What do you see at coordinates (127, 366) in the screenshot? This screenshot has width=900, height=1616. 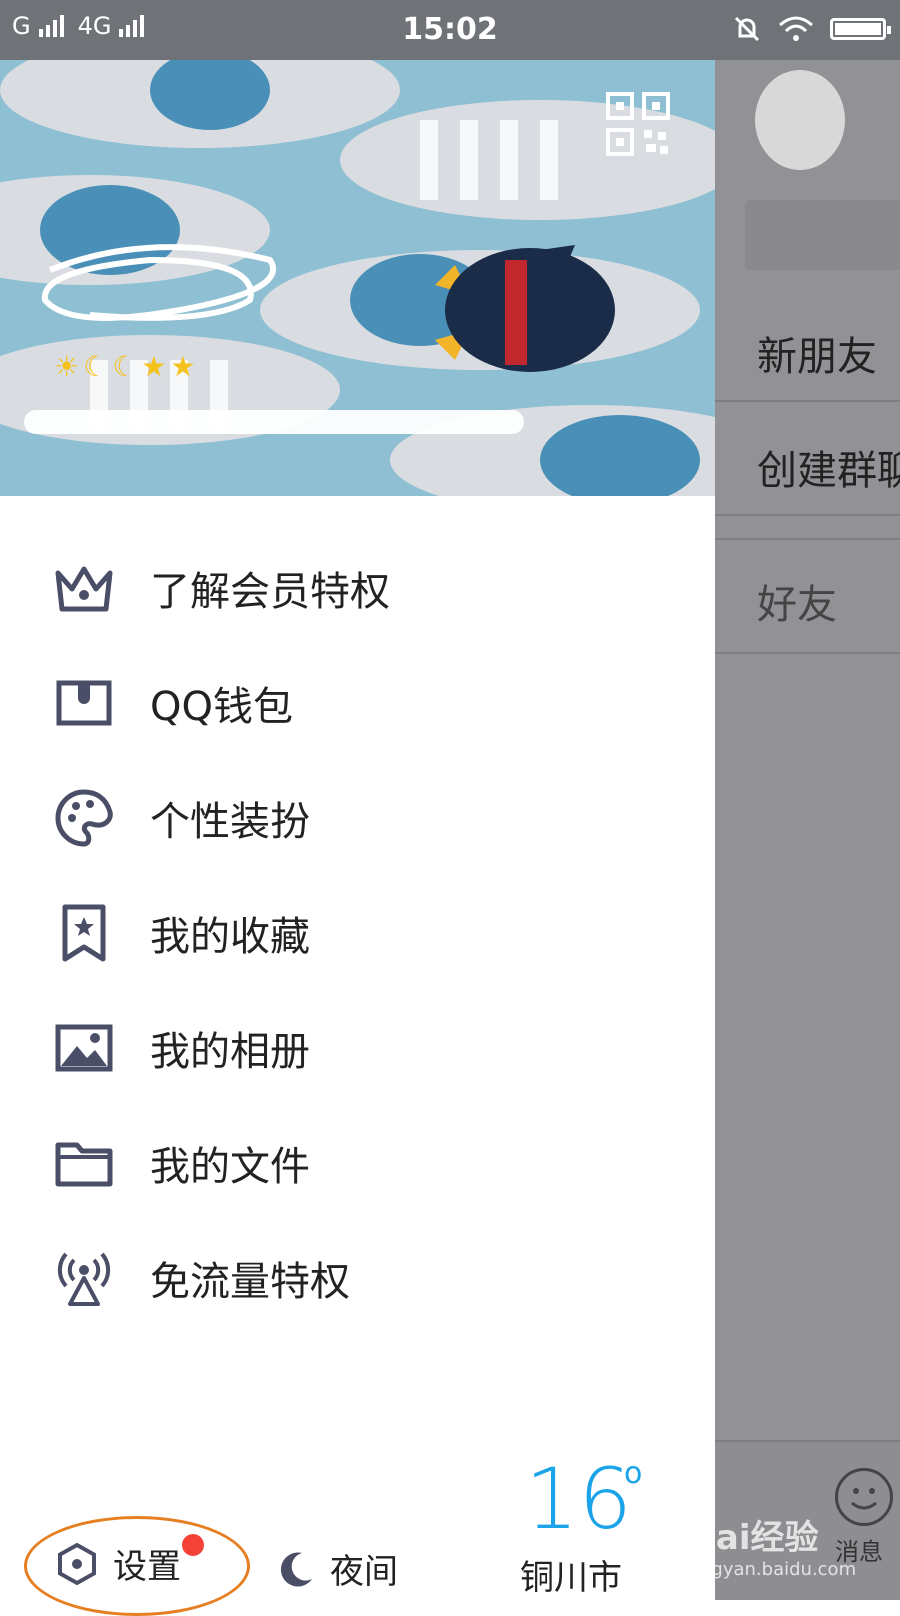 I see `level-badges: ☀☾☾★★` at bounding box center [127, 366].